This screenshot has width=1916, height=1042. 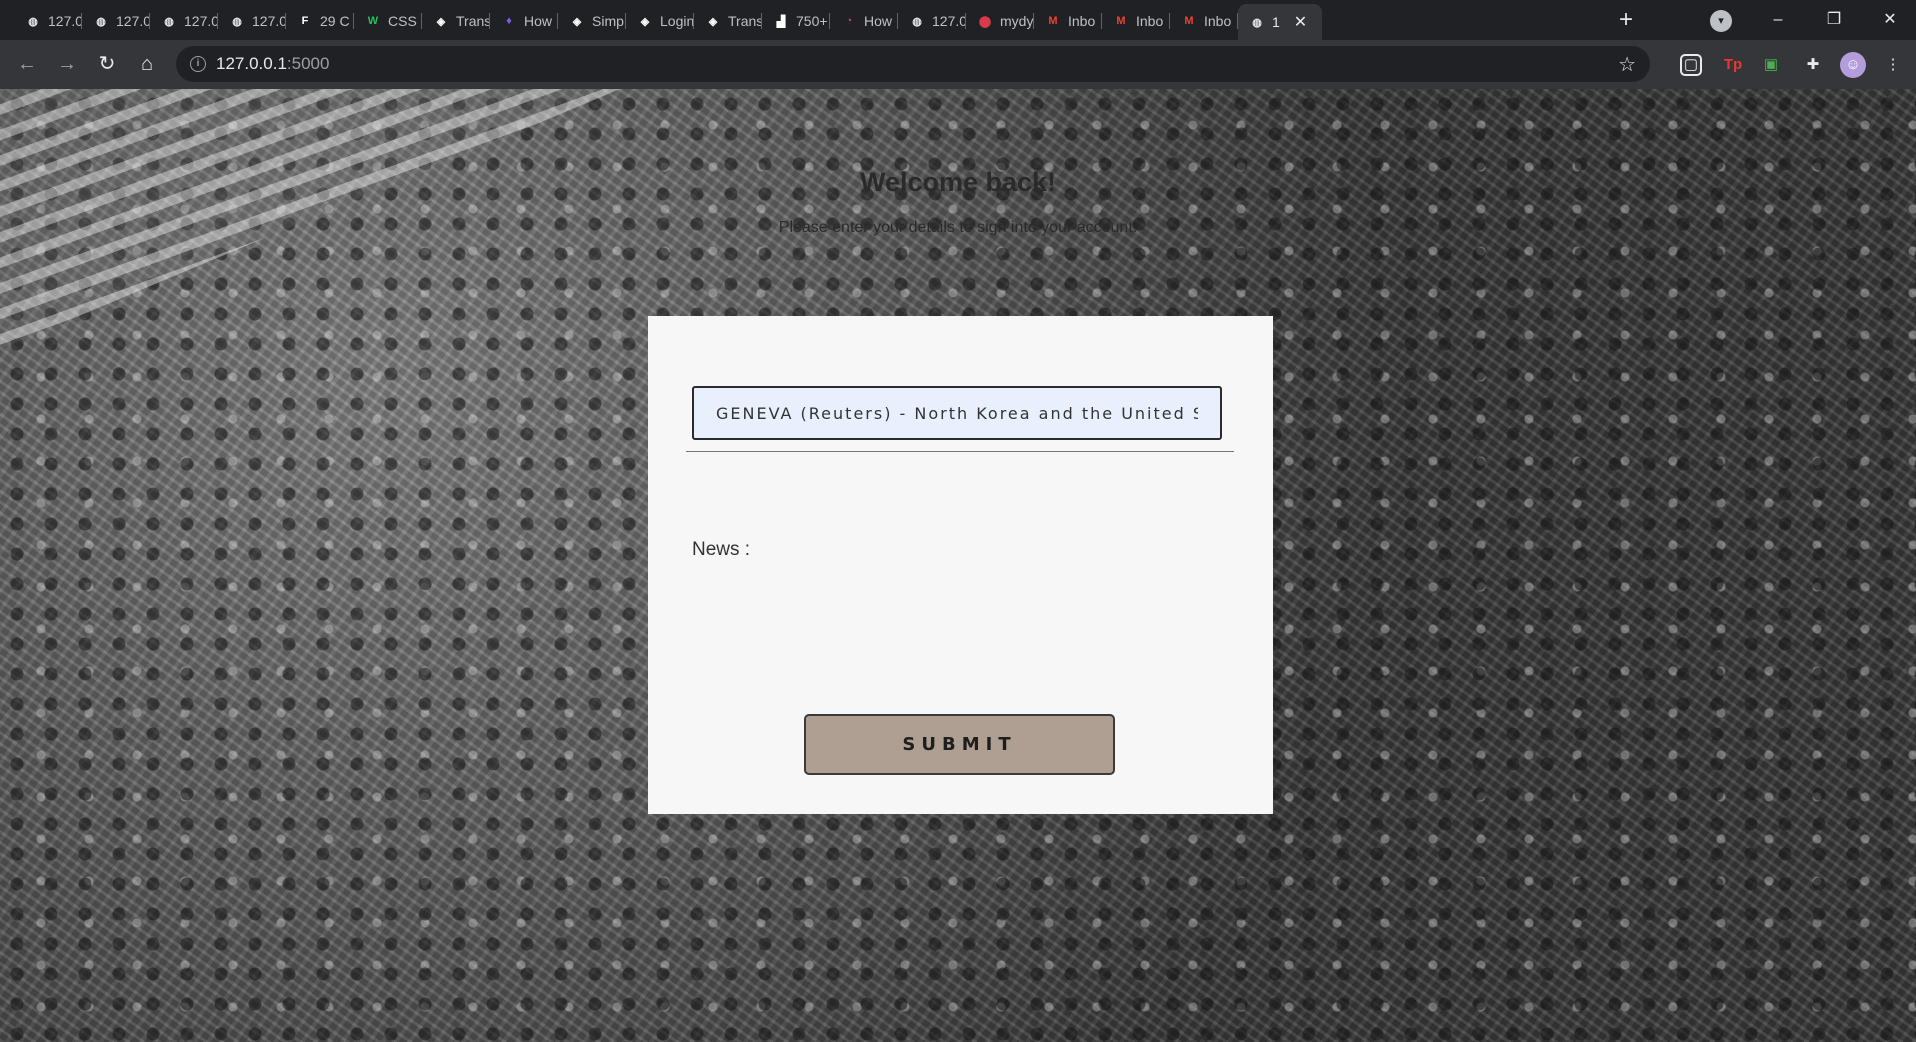 What do you see at coordinates (781, 21) in the screenshot?
I see `blocks-icon: ▟` at bounding box center [781, 21].